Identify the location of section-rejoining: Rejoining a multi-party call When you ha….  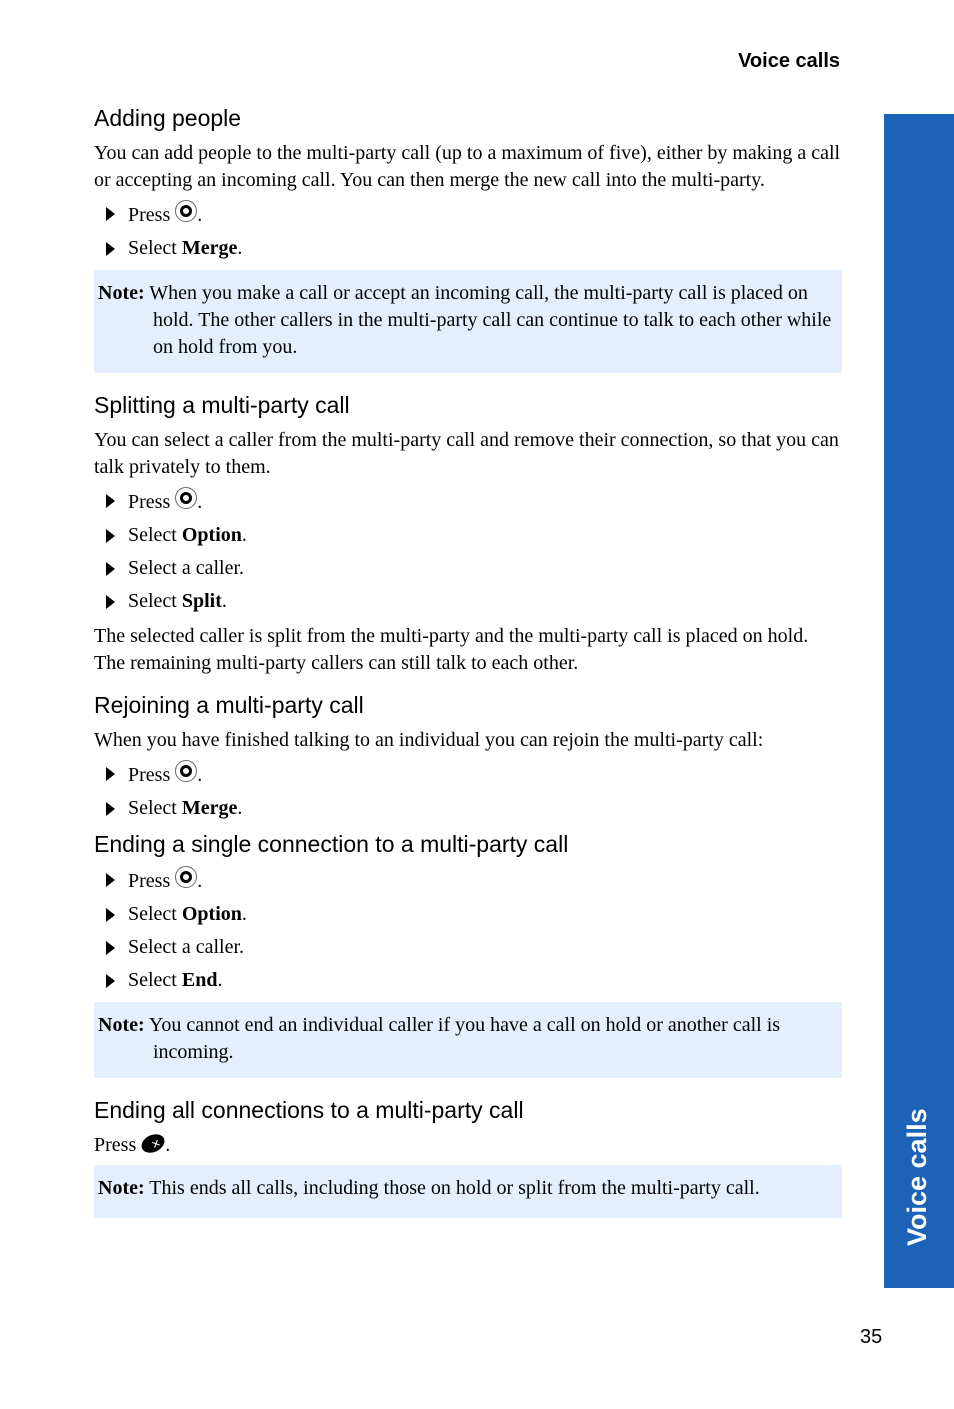
(468, 756).